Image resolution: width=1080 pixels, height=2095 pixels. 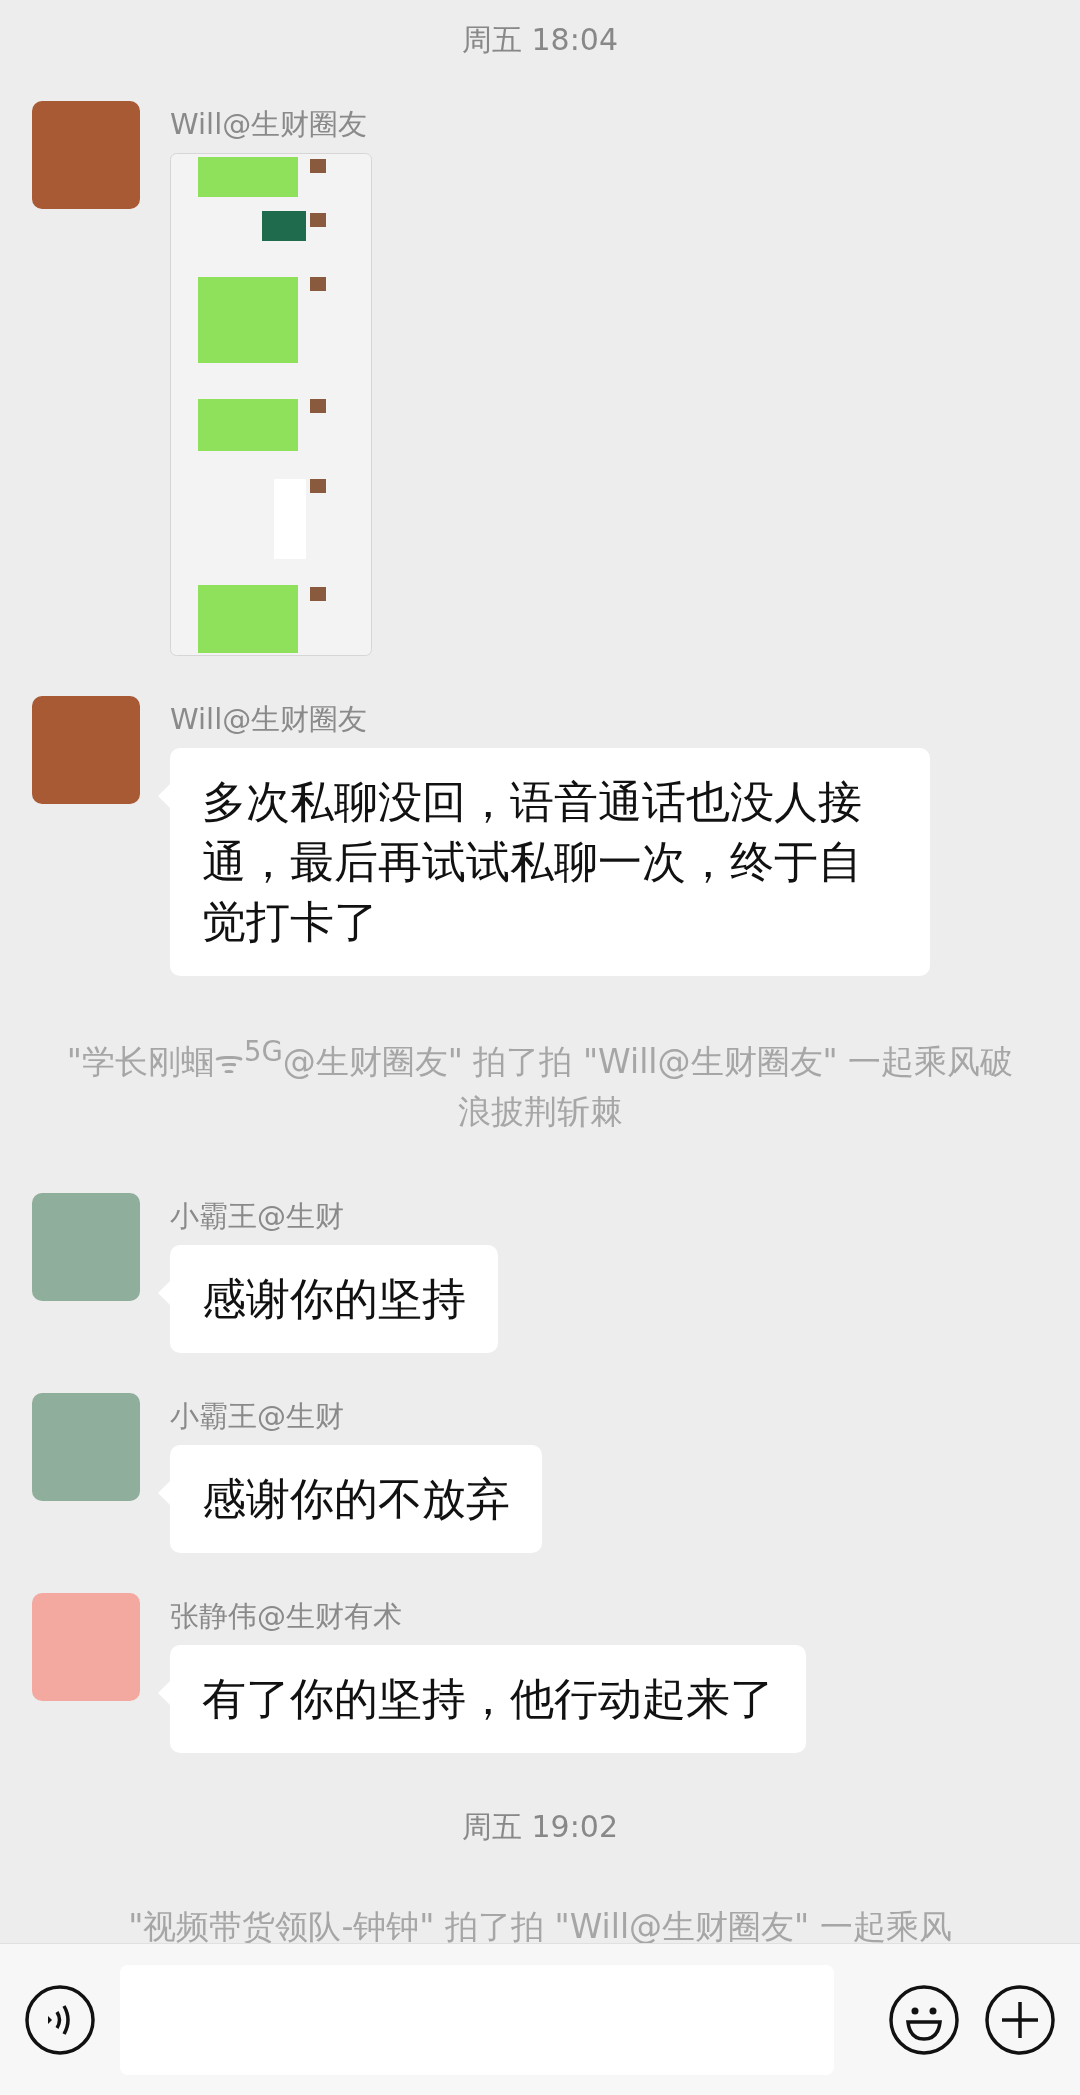 What do you see at coordinates (1020, 2019) in the screenshot?
I see `add-icon` at bounding box center [1020, 2019].